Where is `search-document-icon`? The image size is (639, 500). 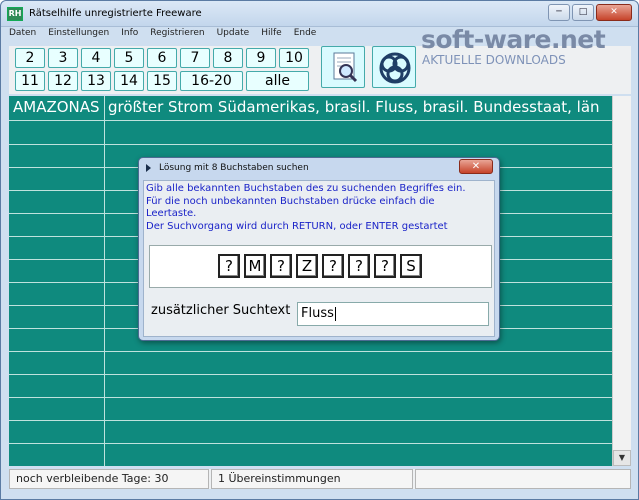 search-document-icon is located at coordinates (345, 67).